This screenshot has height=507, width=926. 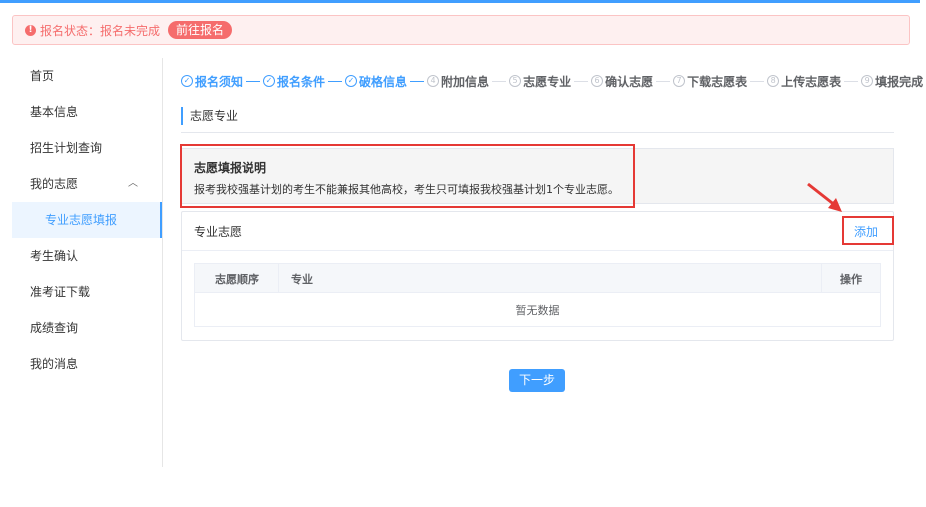 I want to click on number-circle-icon: 7, so click(x=679, y=81).